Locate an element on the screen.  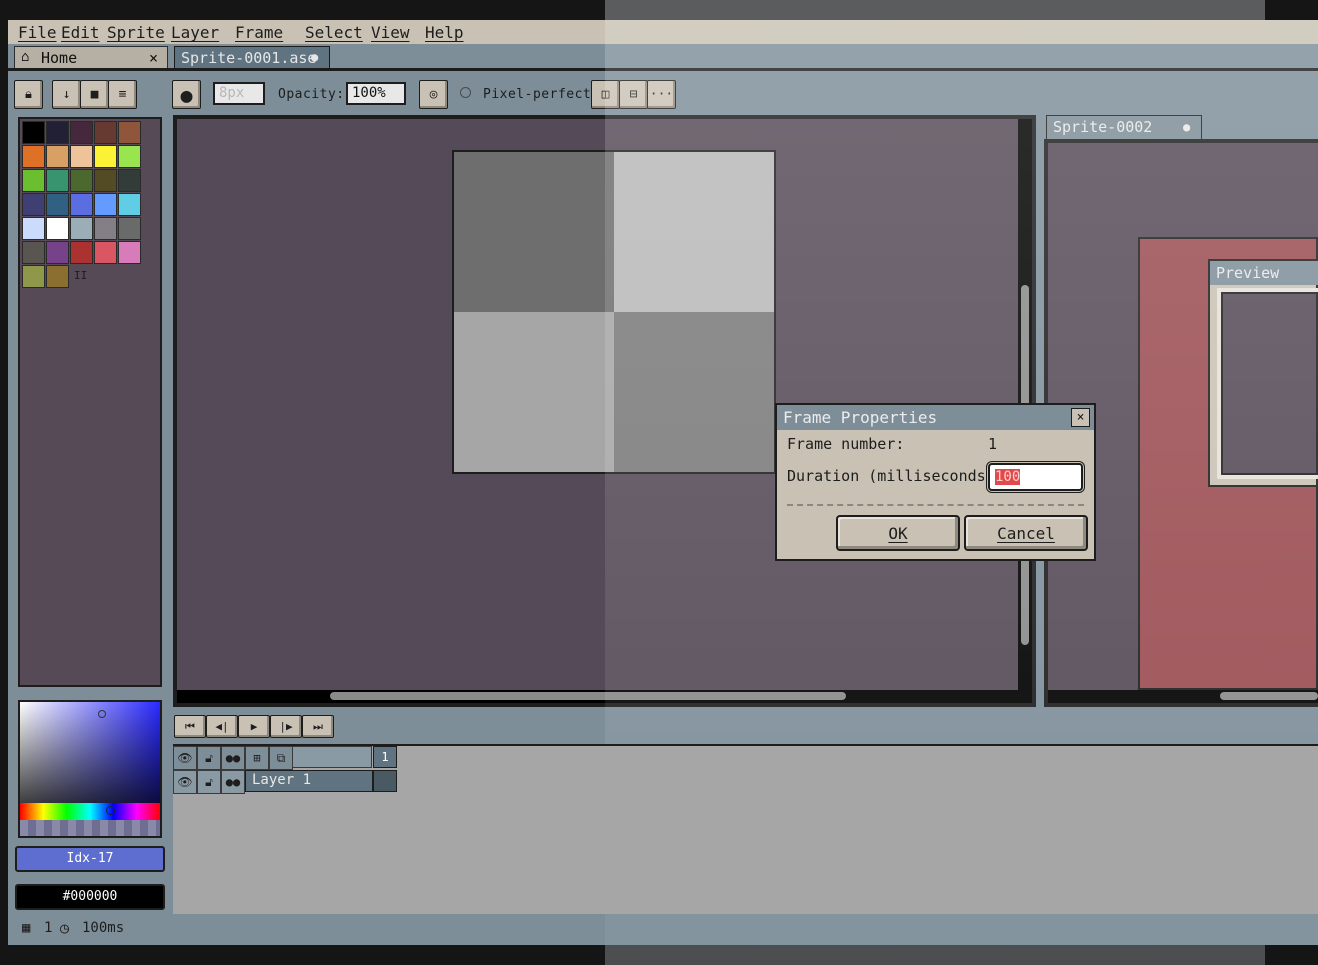
sprite-image is located at coordinates (614, 312).